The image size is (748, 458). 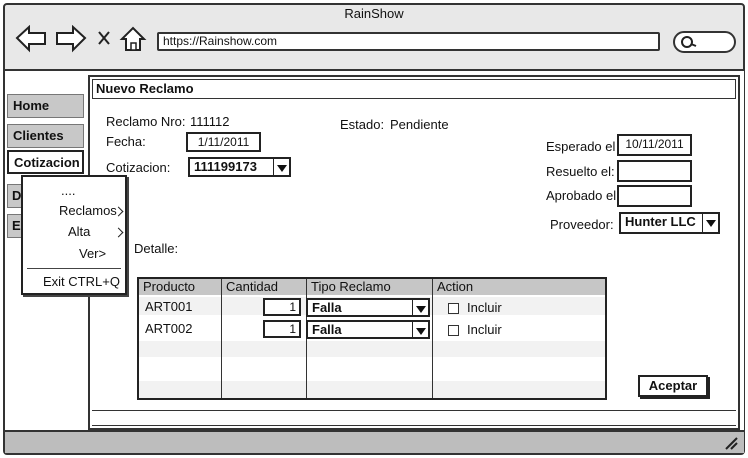 What do you see at coordinates (126, 141) in the screenshot?
I see `fecha-label: Fecha:` at bounding box center [126, 141].